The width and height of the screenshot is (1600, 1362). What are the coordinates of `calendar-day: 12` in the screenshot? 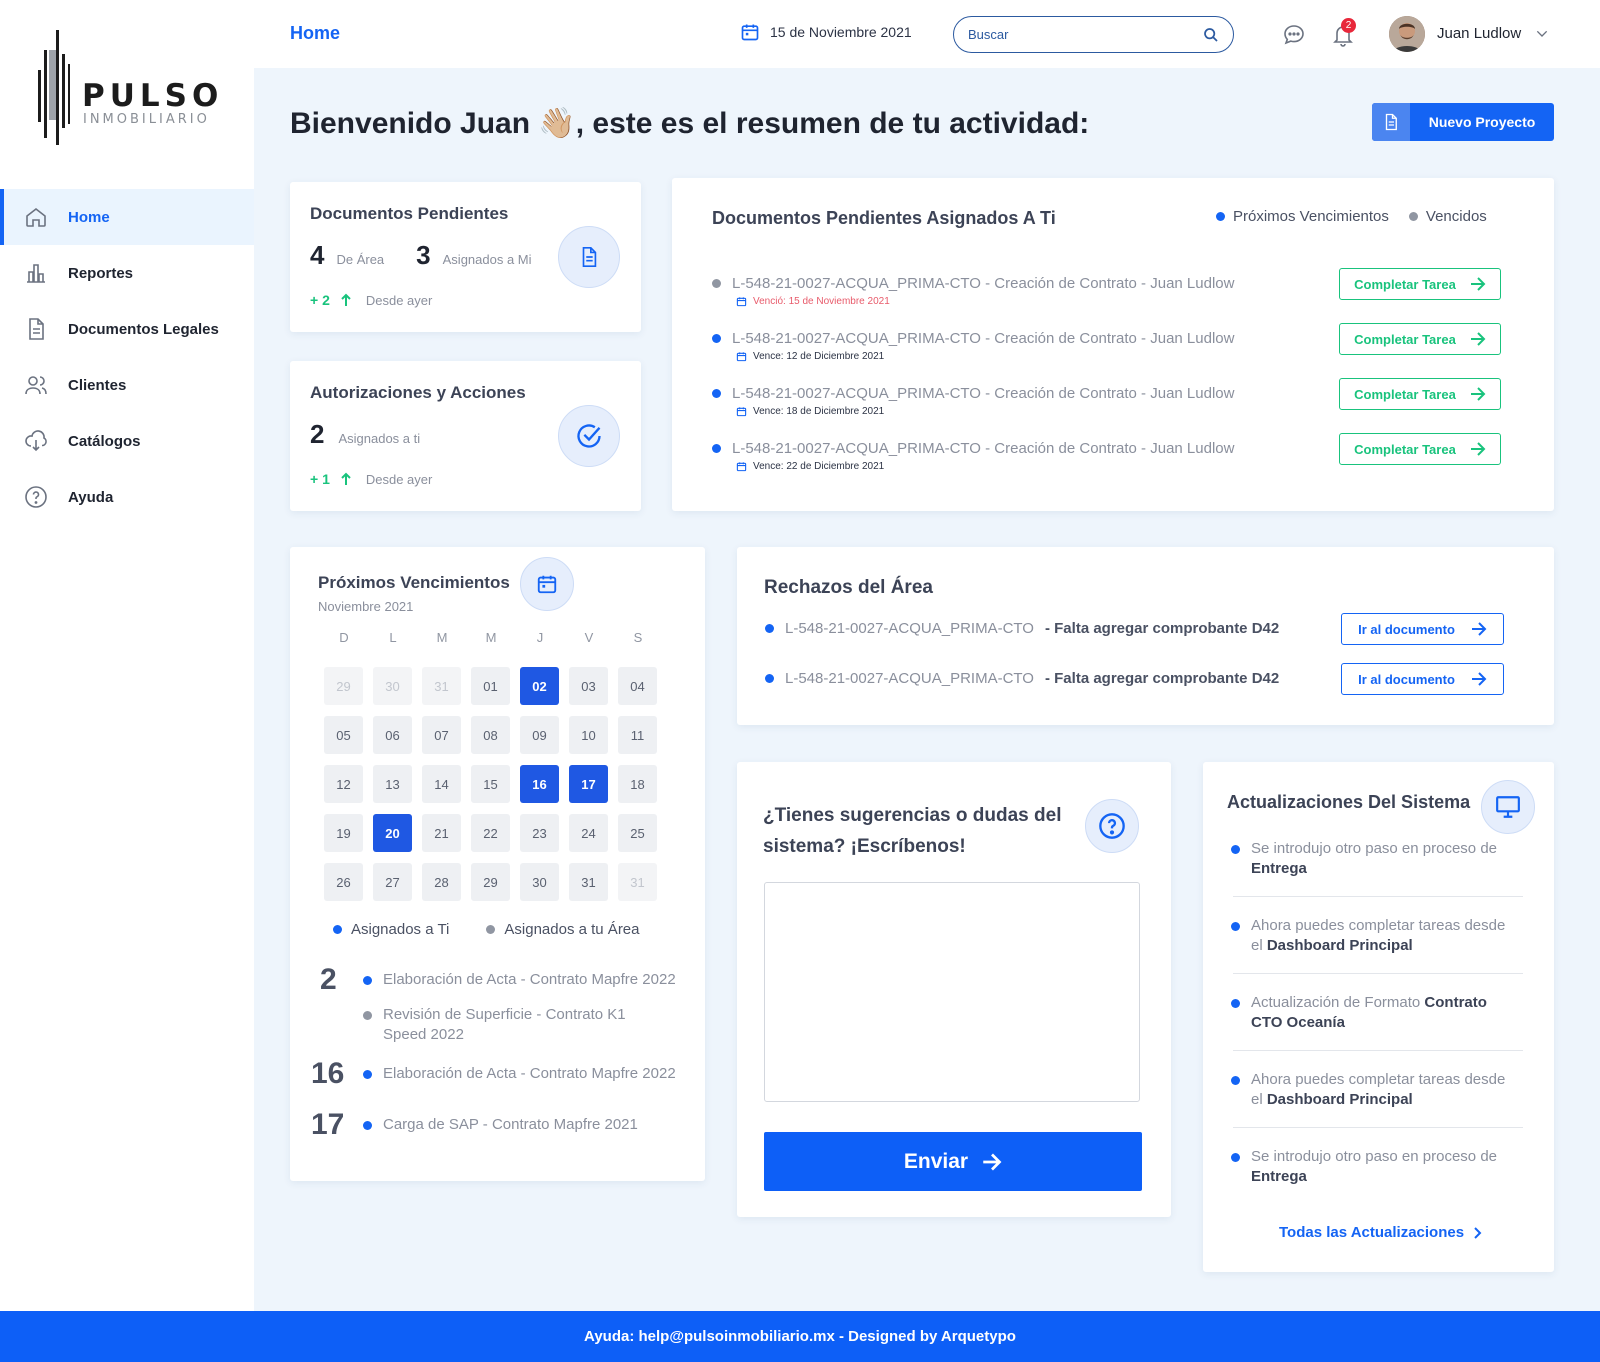 It's located at (343, 784).